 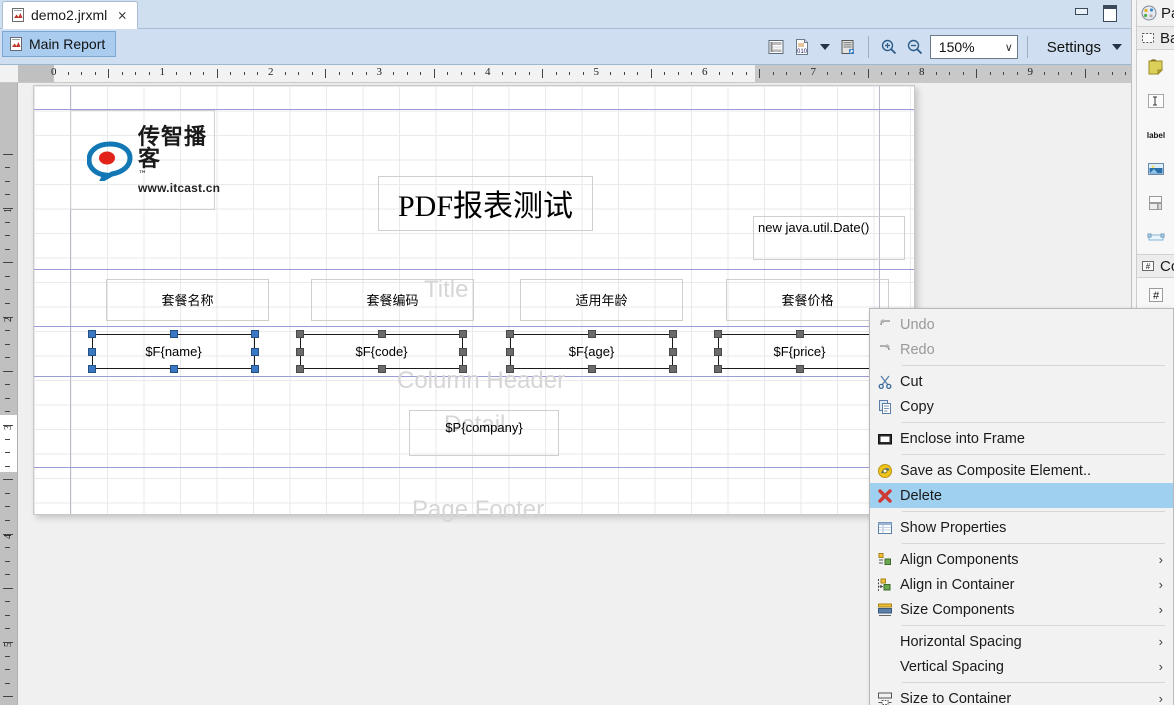 I want to click on column-header-label: 套餐价格, so click(x=807, y=301).